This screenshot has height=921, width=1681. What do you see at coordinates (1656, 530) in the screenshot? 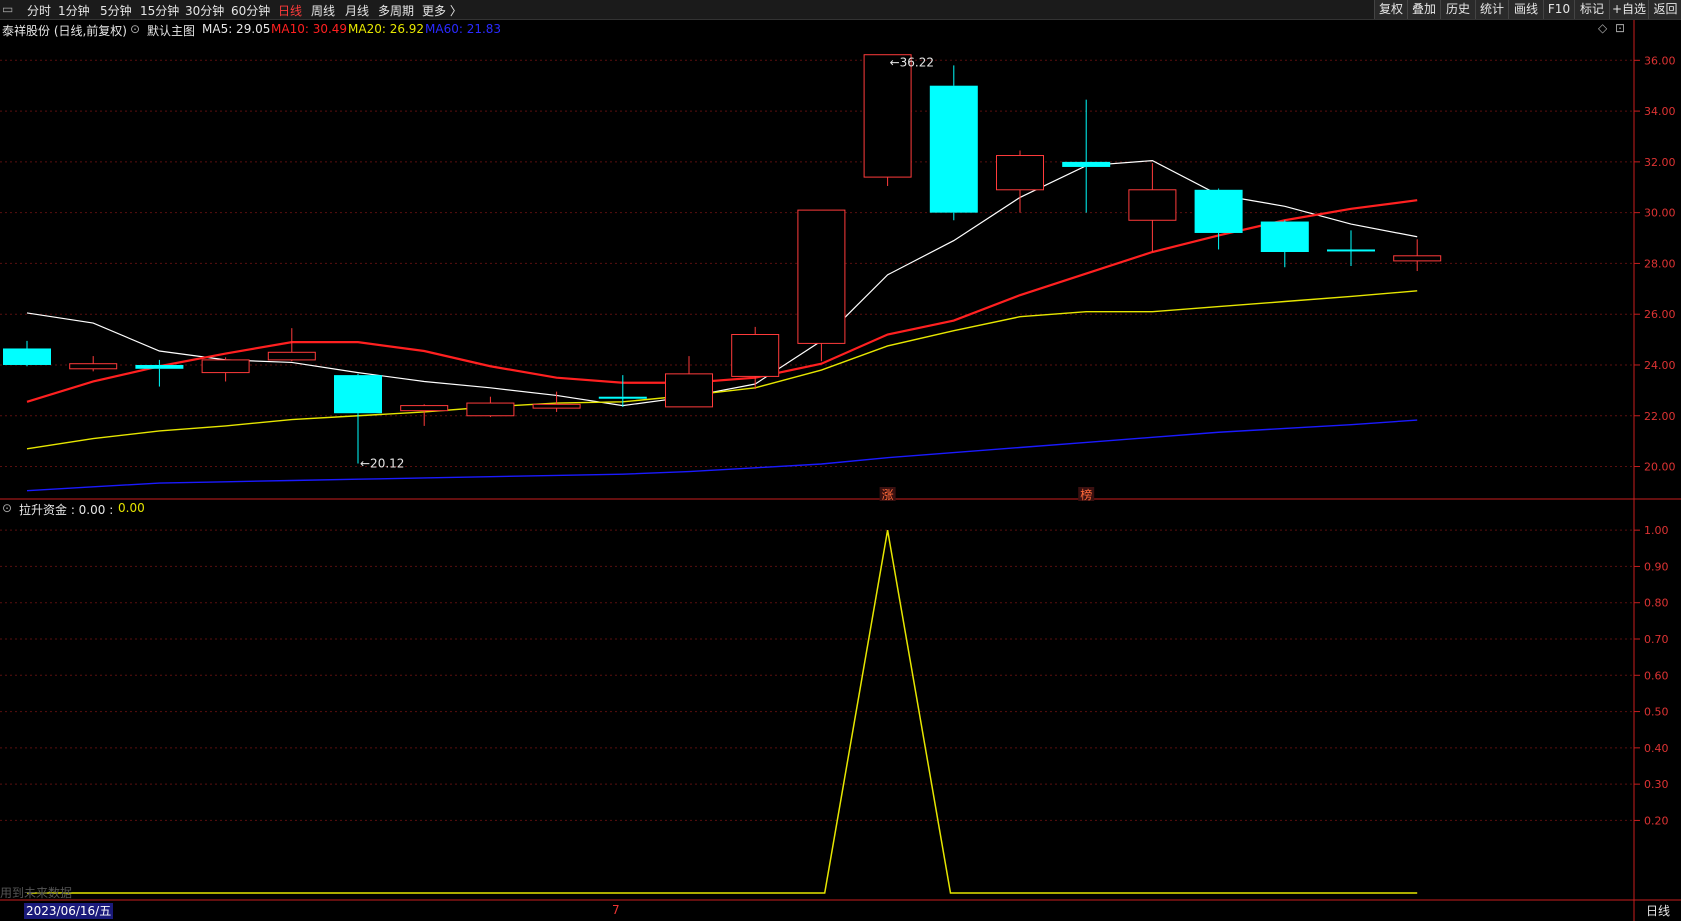
I see `indicator-tick-label: 1.00` at bounding box center [1656, 530].